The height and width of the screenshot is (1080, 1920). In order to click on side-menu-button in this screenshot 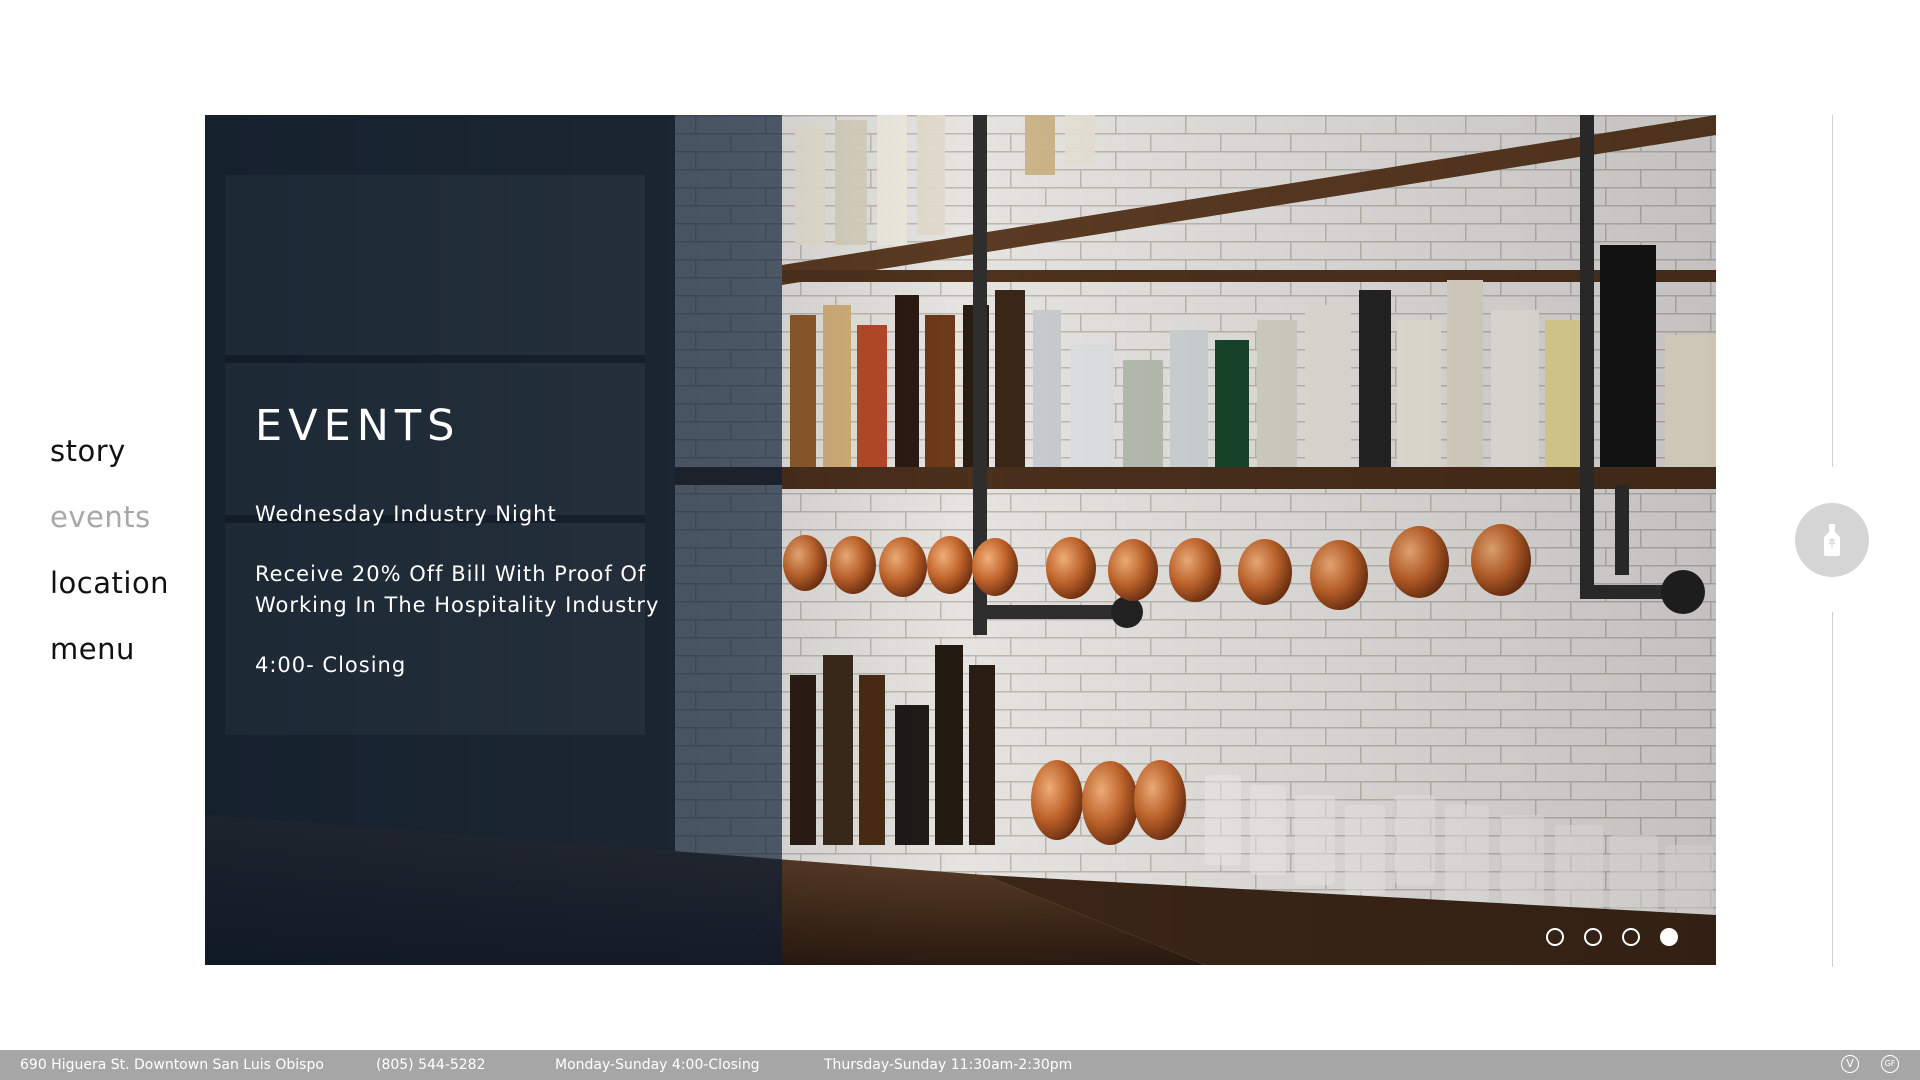, I will do `click(1832, 540)`.